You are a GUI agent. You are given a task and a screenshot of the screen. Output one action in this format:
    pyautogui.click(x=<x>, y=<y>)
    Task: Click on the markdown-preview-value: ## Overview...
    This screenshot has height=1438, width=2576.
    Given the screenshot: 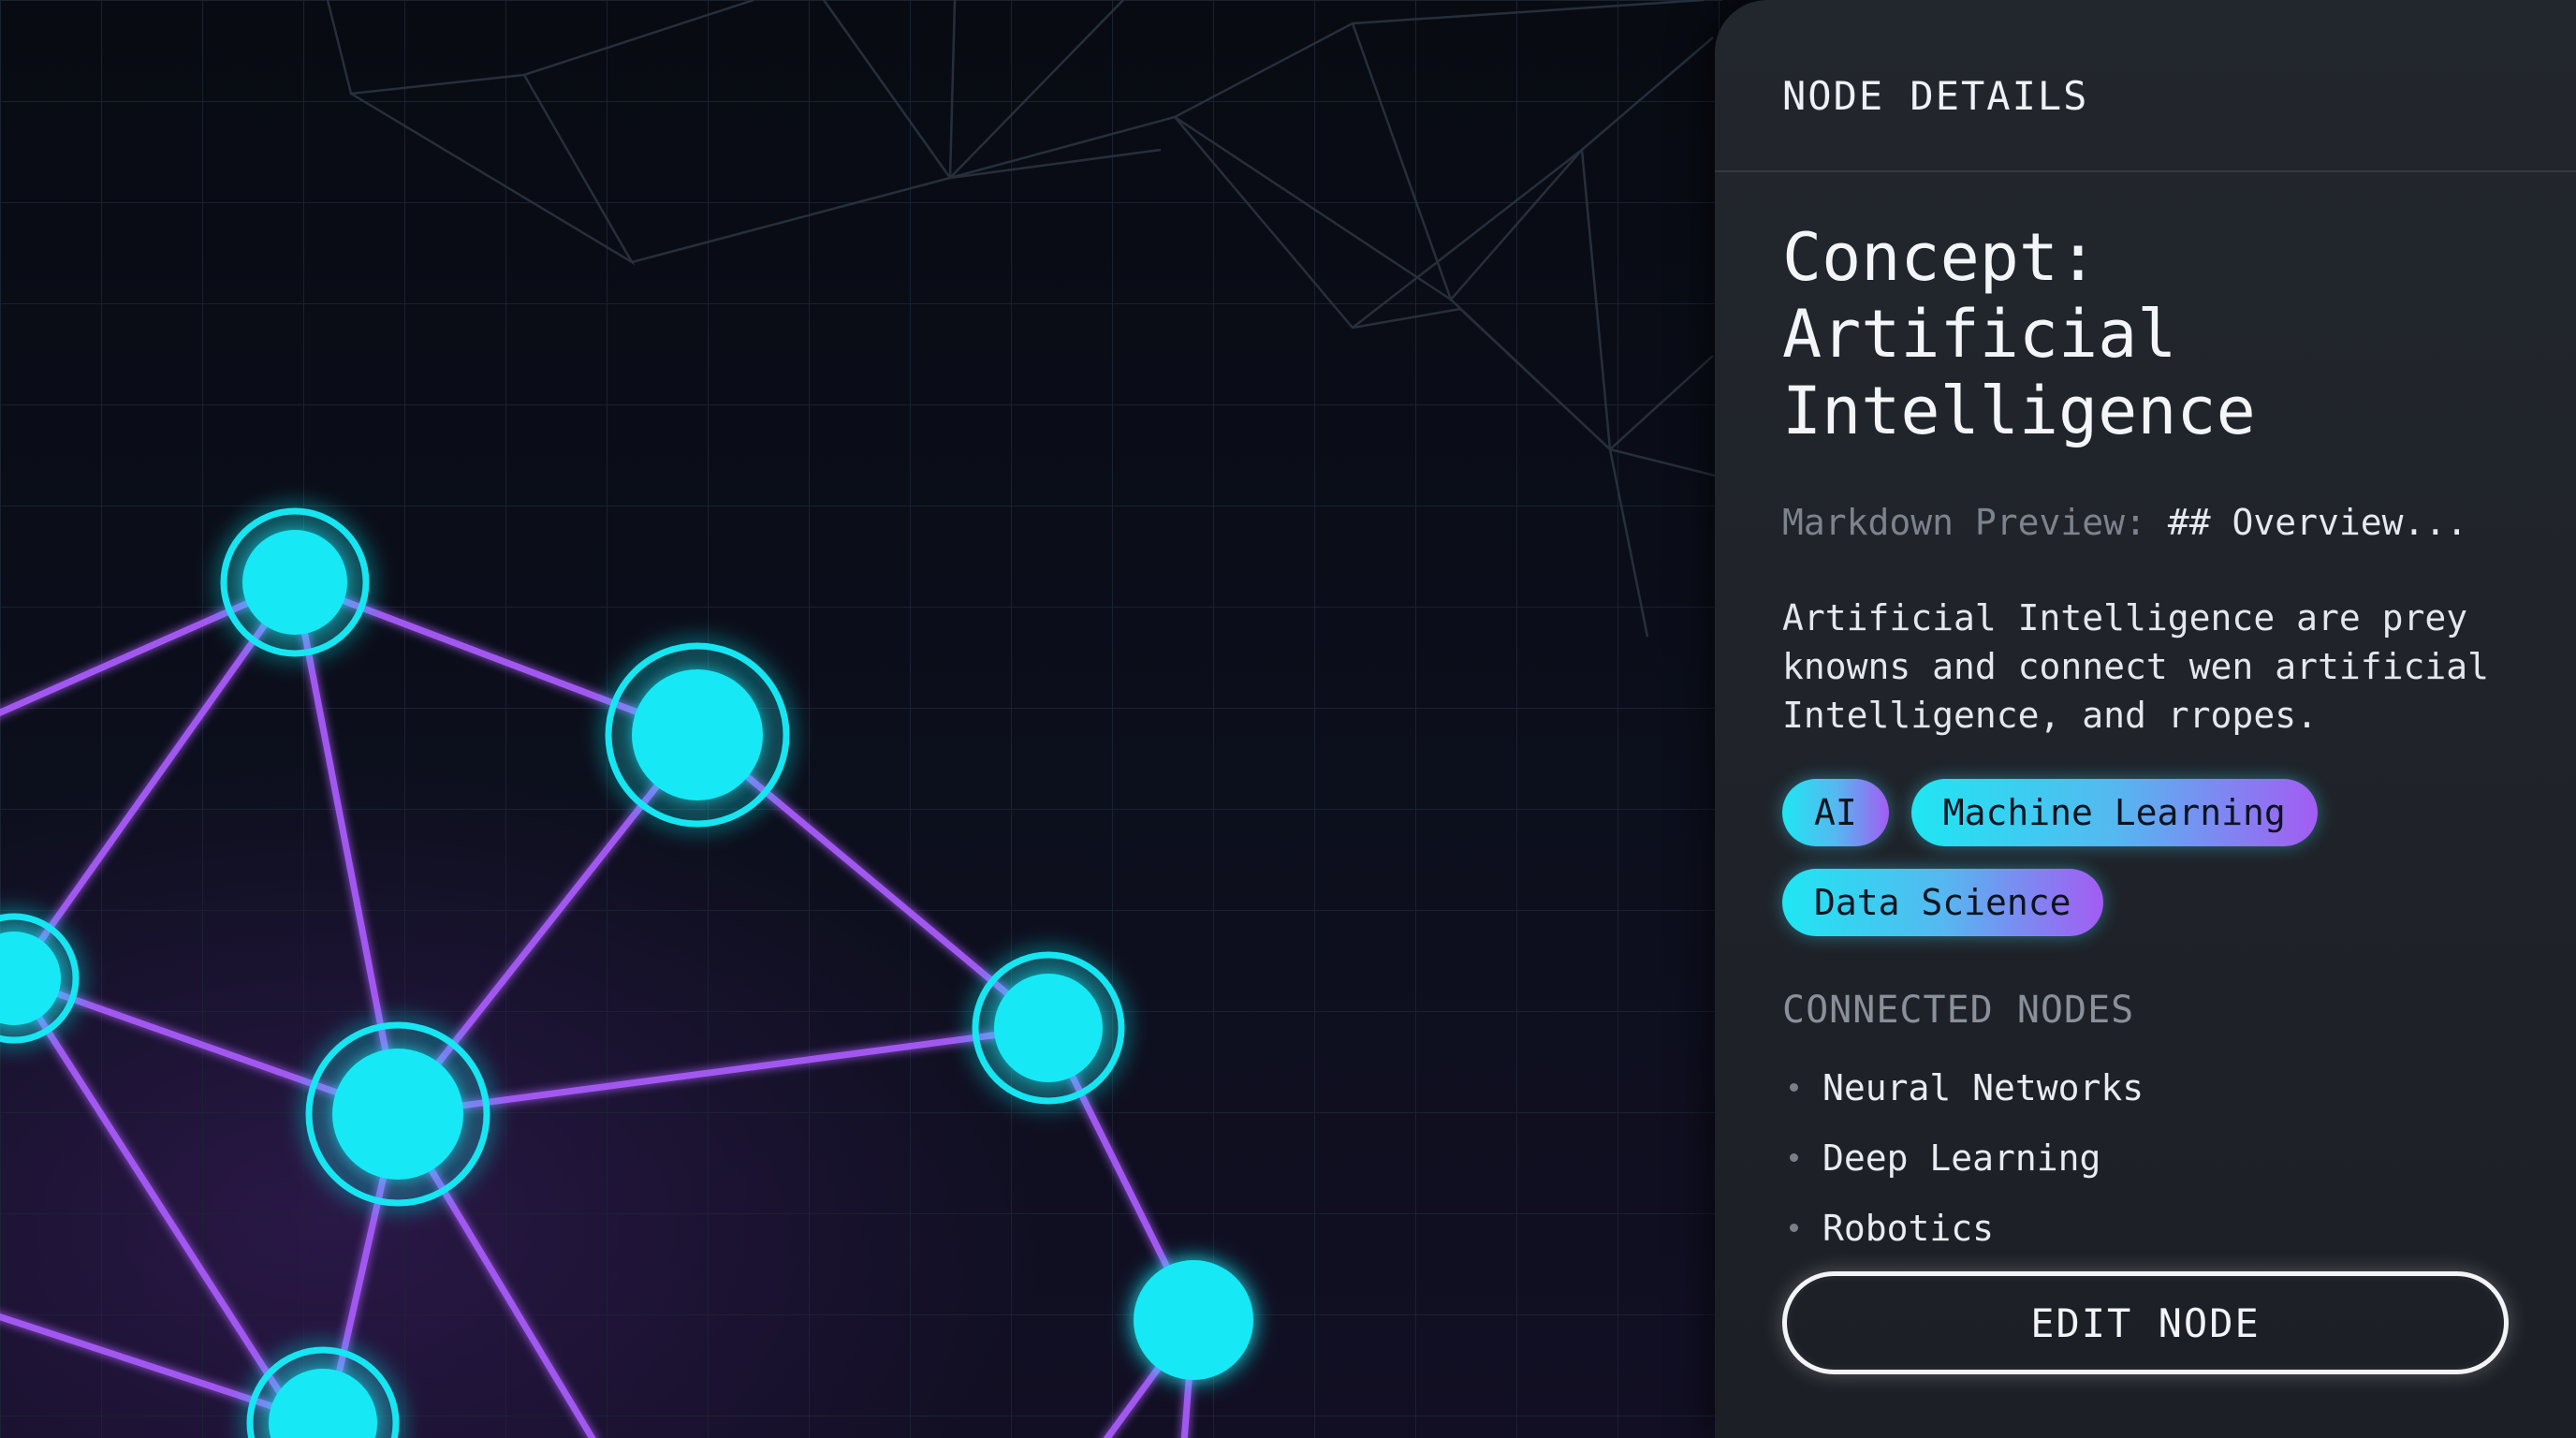 What is the action you would take?
    pyautogui.click(x=2317, y=522)
    